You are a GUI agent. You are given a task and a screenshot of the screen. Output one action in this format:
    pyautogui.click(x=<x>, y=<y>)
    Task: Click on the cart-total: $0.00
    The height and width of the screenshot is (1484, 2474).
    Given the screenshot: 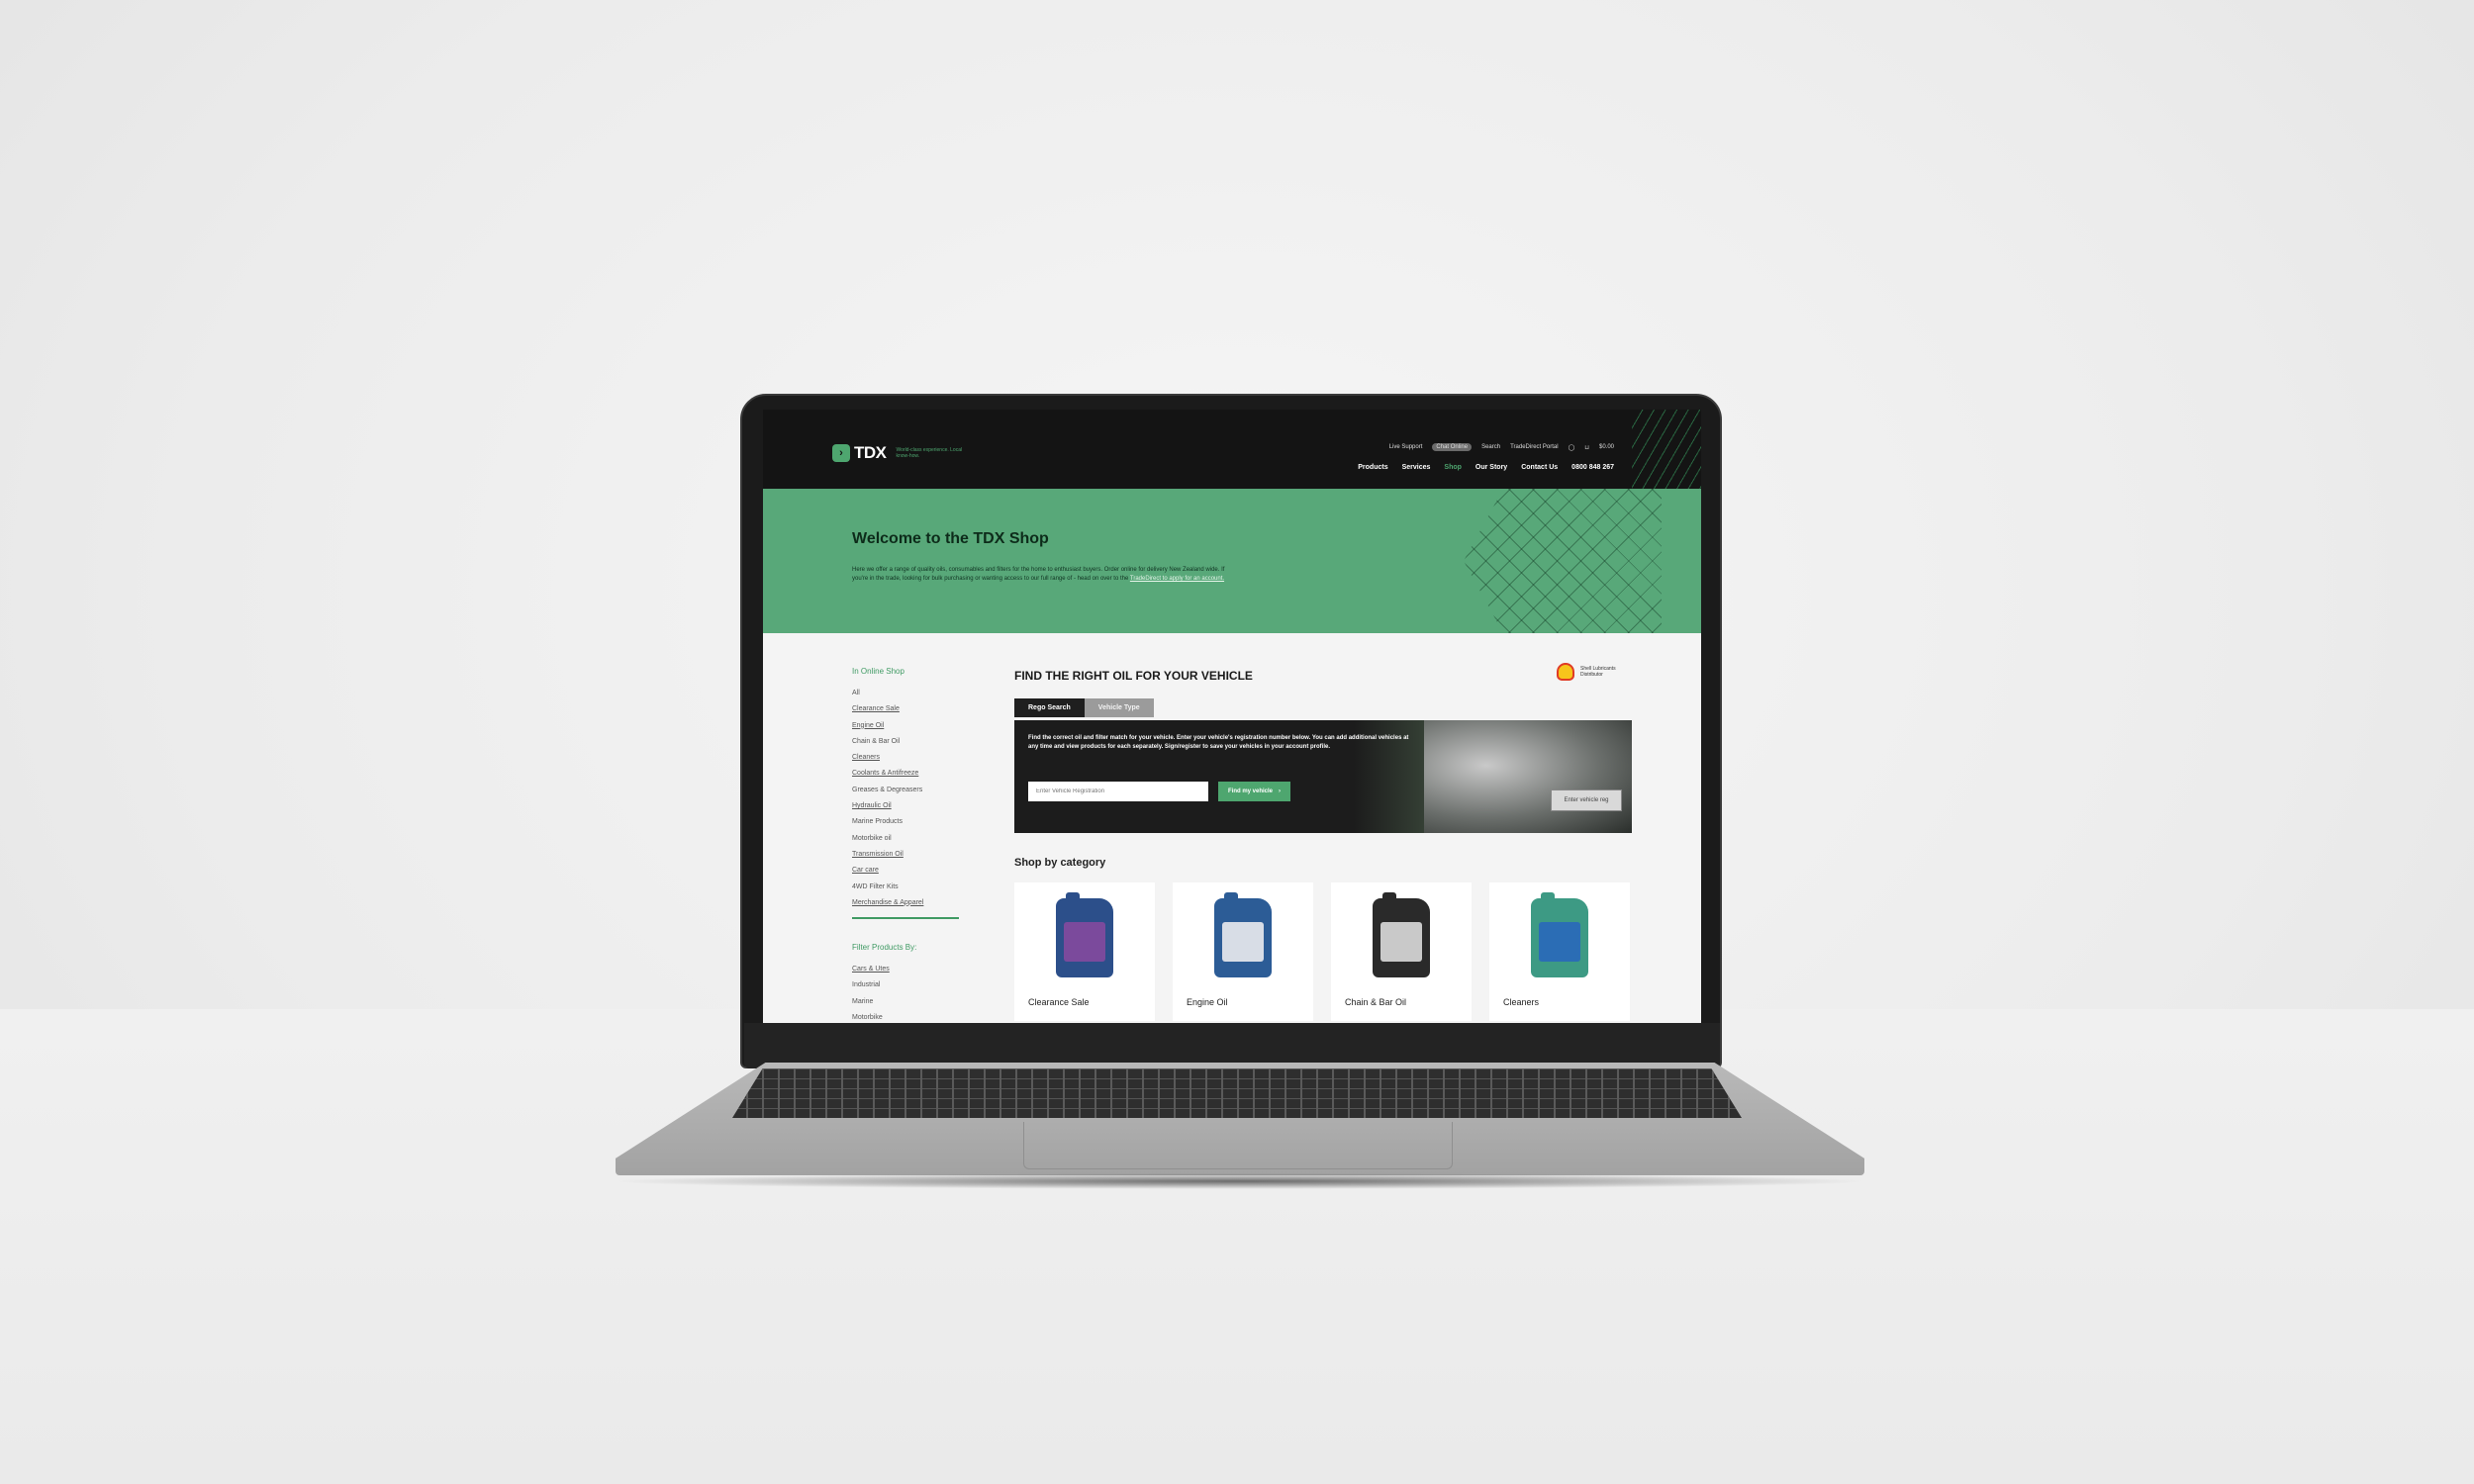 What is the action you would take?
    pyautogui.click(x=1607, y=447)
    